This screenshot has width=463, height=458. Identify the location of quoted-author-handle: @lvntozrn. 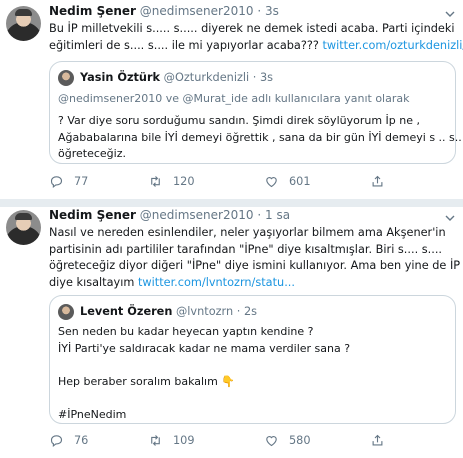
(204, 311).